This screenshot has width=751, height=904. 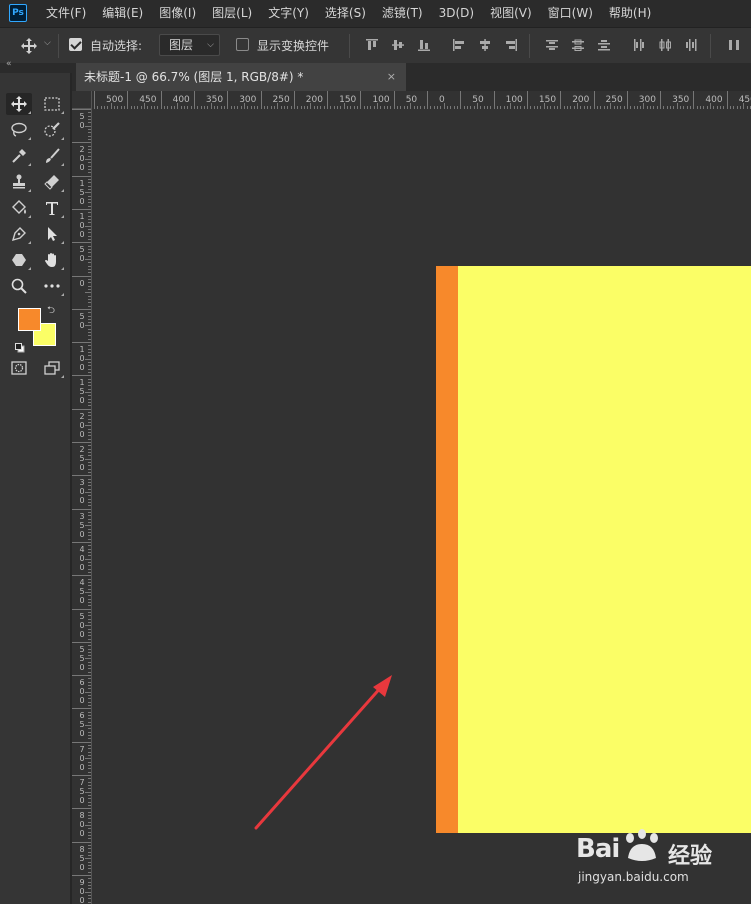 I want to click on toolbox: ⮌, so click(x=36, y=488).